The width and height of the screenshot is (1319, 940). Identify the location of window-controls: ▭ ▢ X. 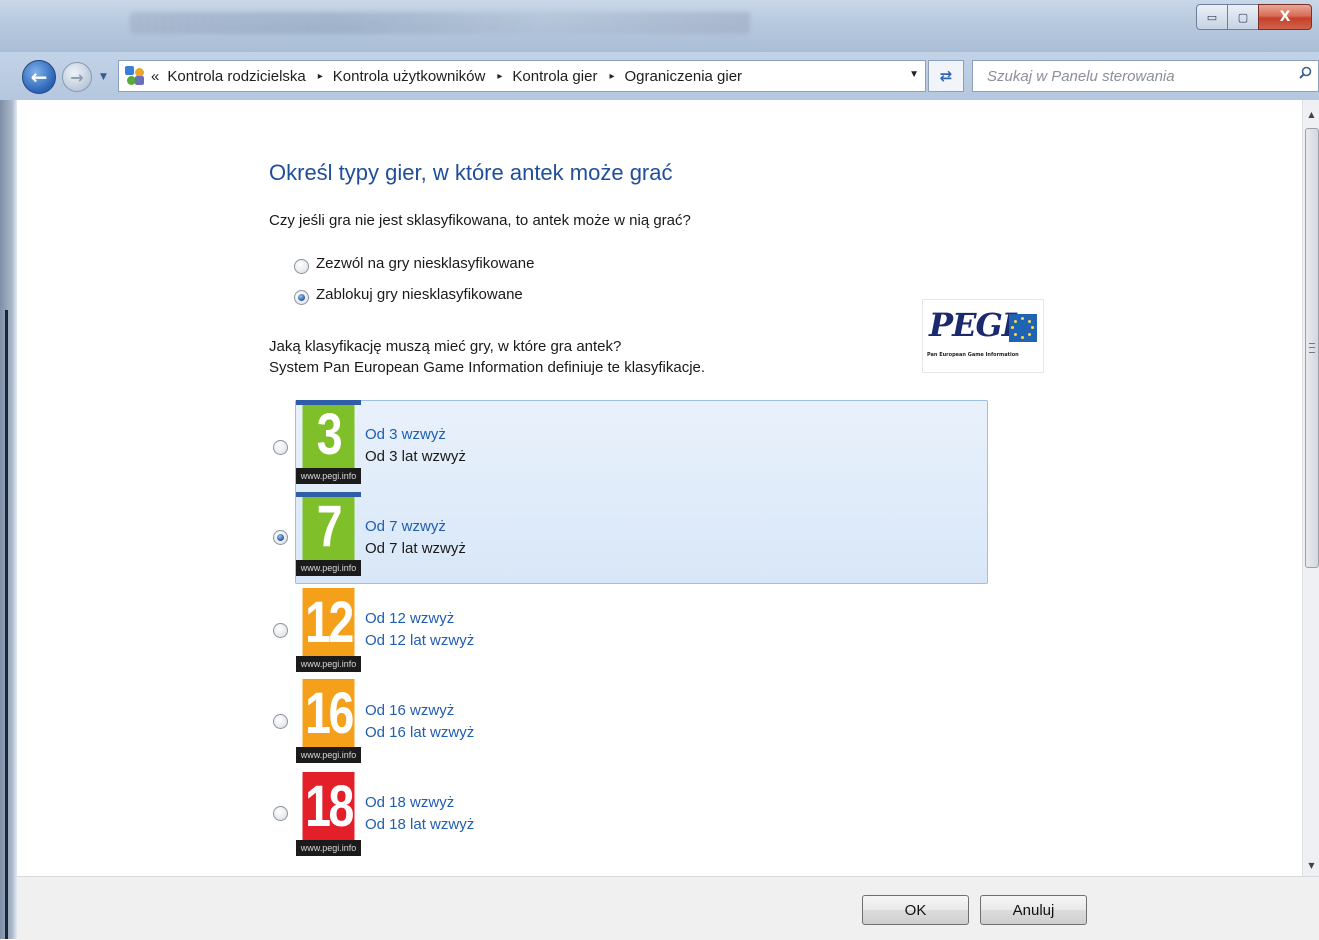
(1254, 17).